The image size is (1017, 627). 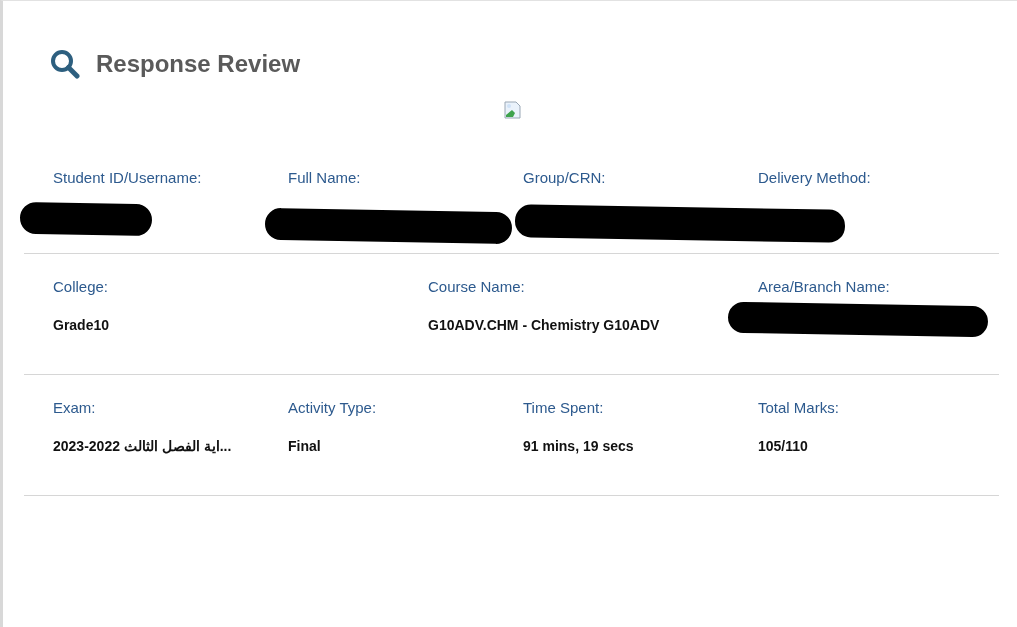 What do you see at coordinates (333, 407) in the screenshot?
I see `field-label: Activity Type:` at bounding box center [333, 407].